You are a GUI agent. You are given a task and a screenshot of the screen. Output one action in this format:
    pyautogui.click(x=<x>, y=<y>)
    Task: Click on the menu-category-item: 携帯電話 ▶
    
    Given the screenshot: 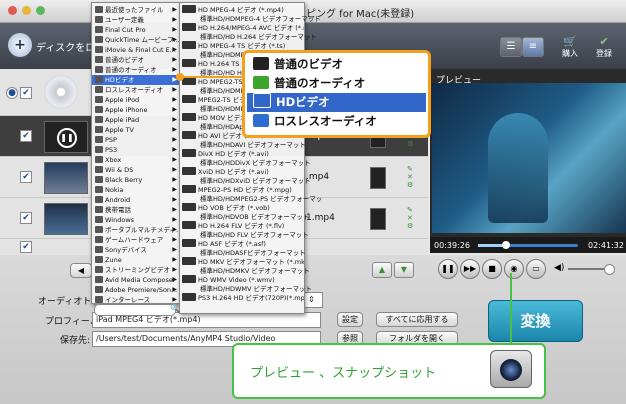 What is the action you would take?
    pyautogui.click(x=136, y=210)
    